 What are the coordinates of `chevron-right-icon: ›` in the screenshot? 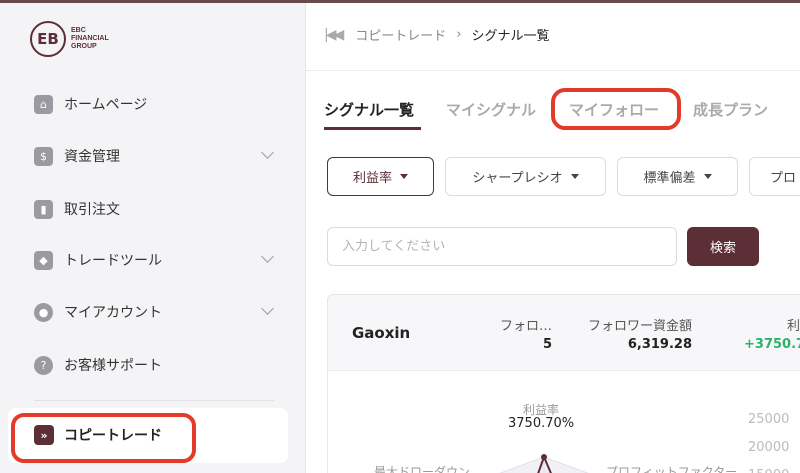 It's located at (459, 34).